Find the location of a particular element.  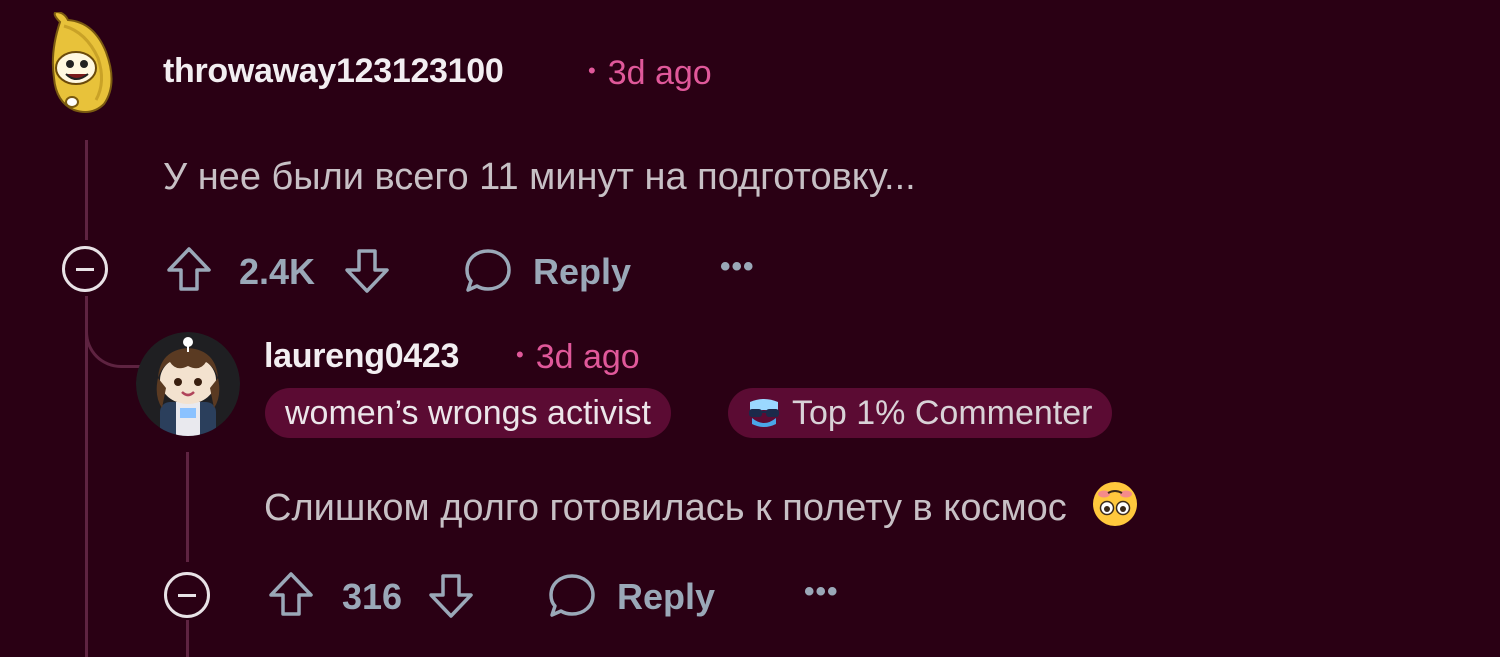

banana-avatar-icon is located at coordinates (82, 62).